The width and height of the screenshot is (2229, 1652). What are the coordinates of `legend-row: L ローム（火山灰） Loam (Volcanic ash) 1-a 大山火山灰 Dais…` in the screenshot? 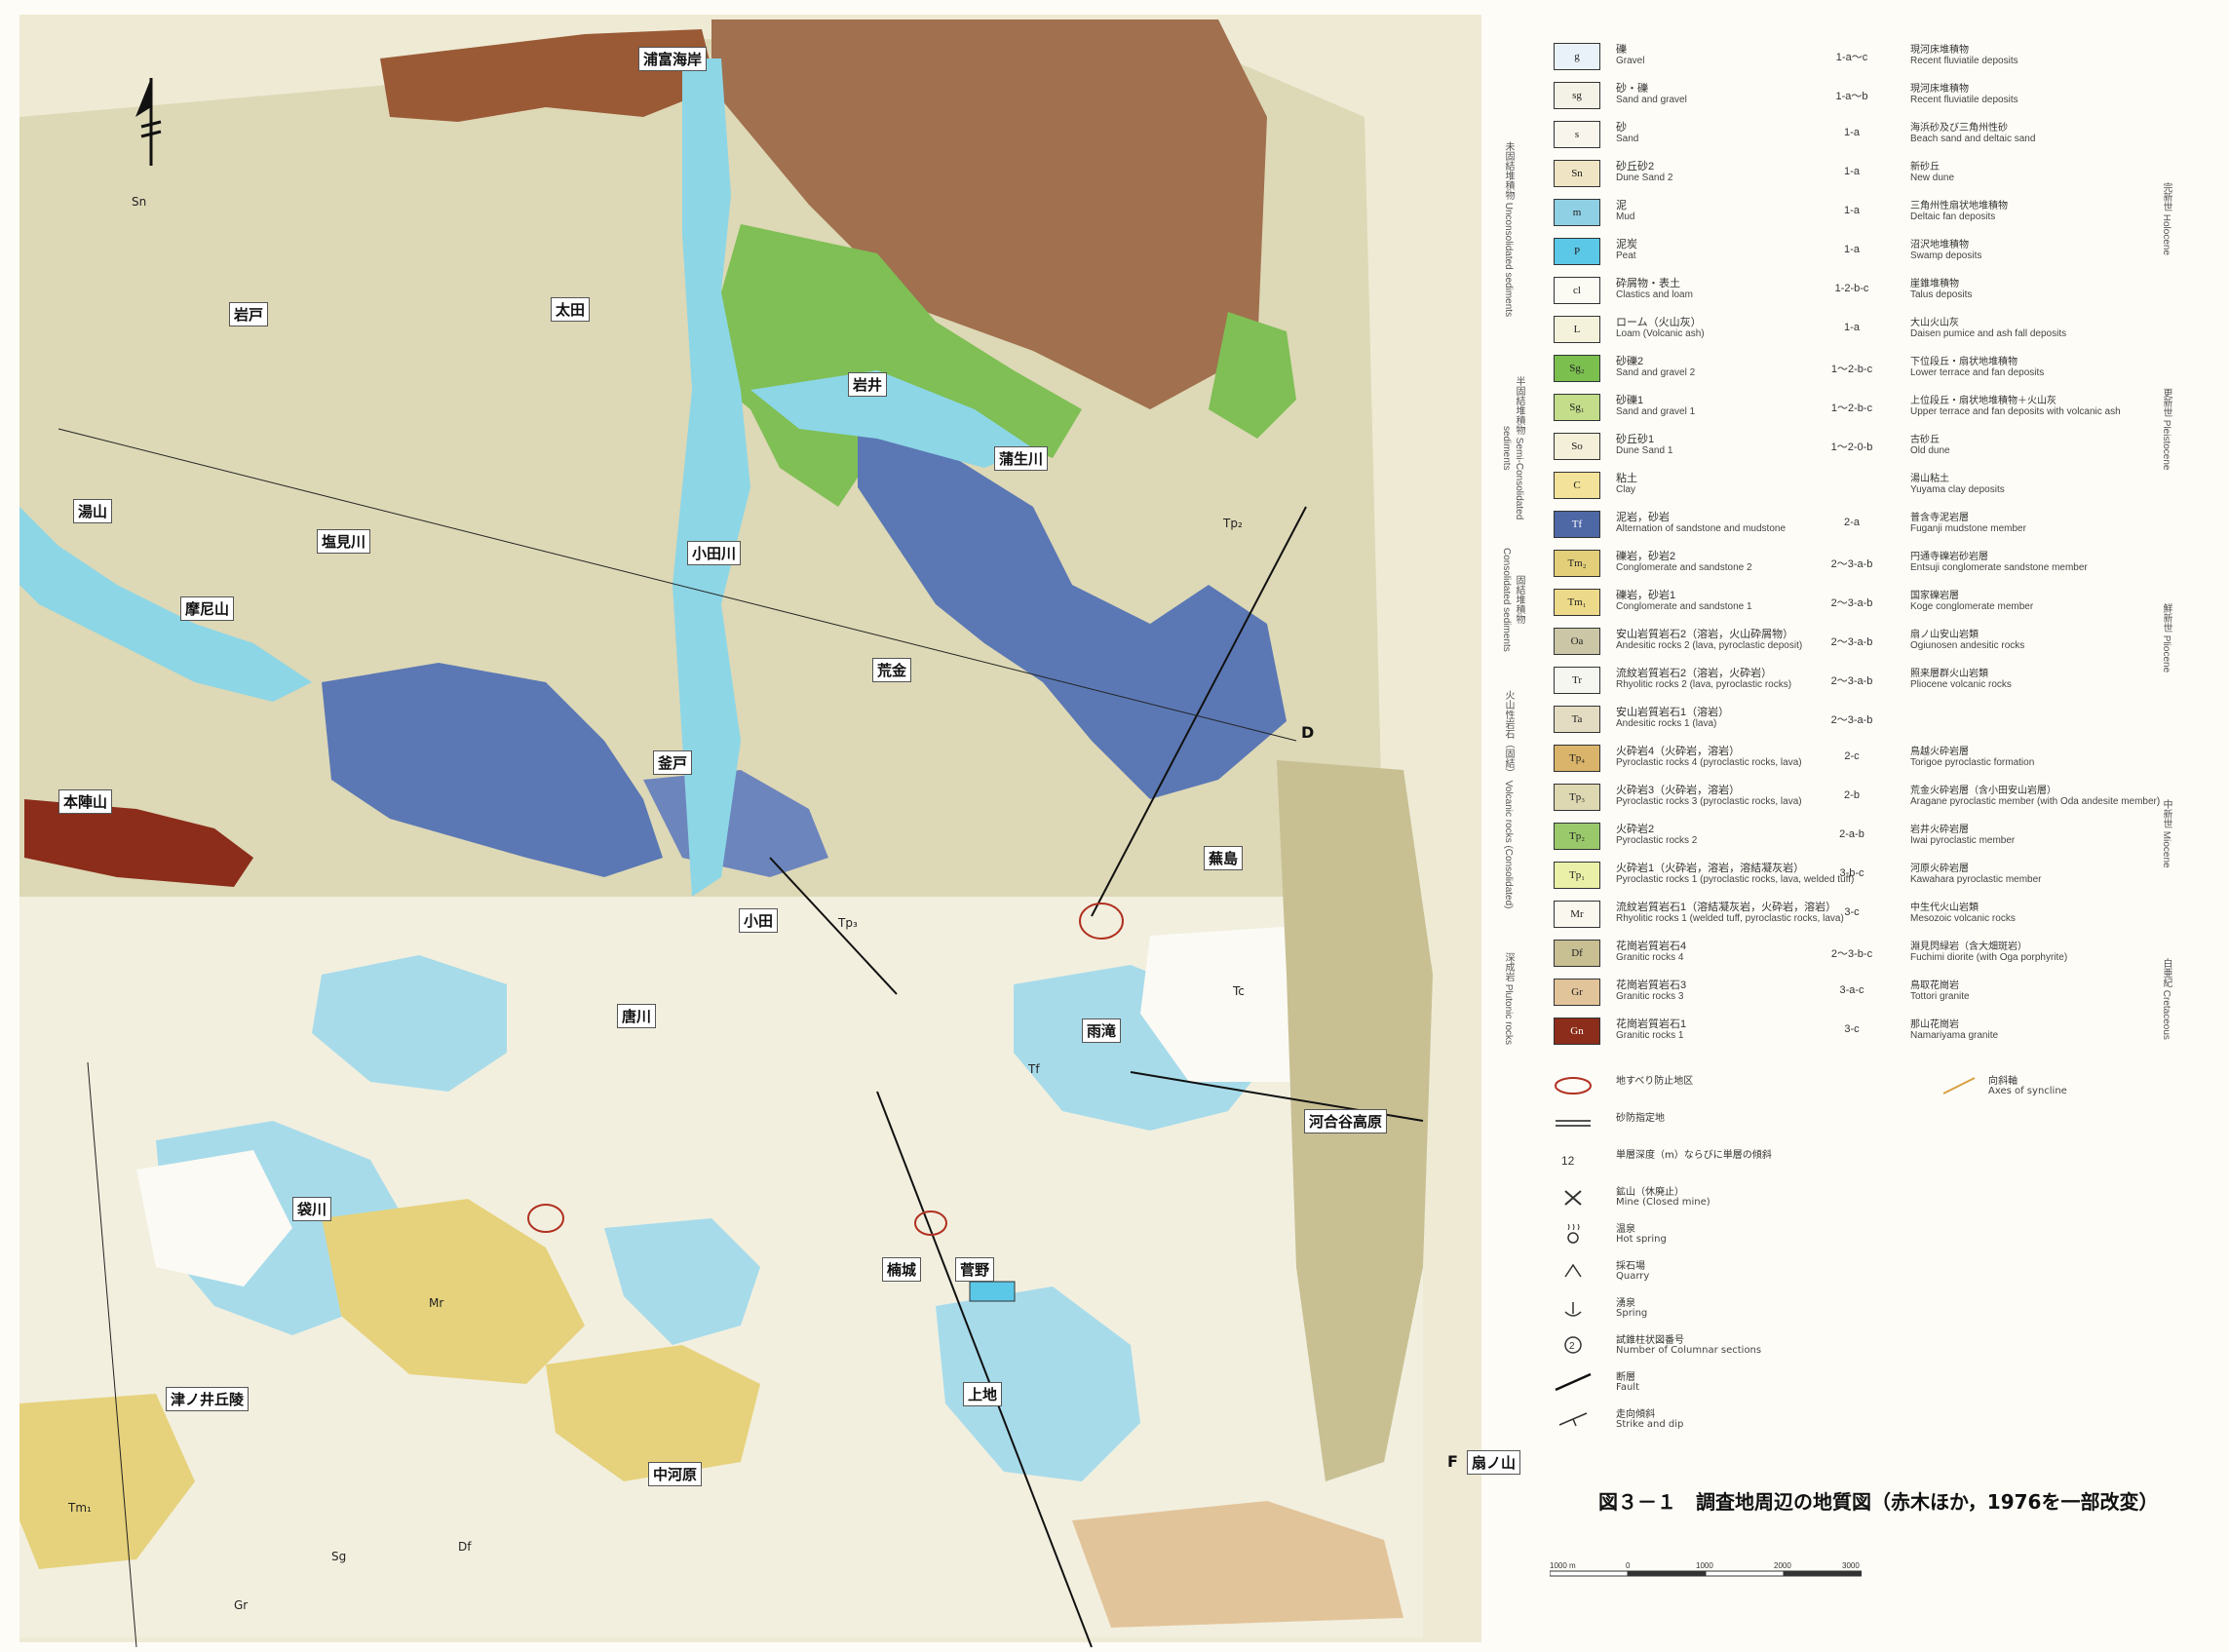 It's located at (1842, 328).